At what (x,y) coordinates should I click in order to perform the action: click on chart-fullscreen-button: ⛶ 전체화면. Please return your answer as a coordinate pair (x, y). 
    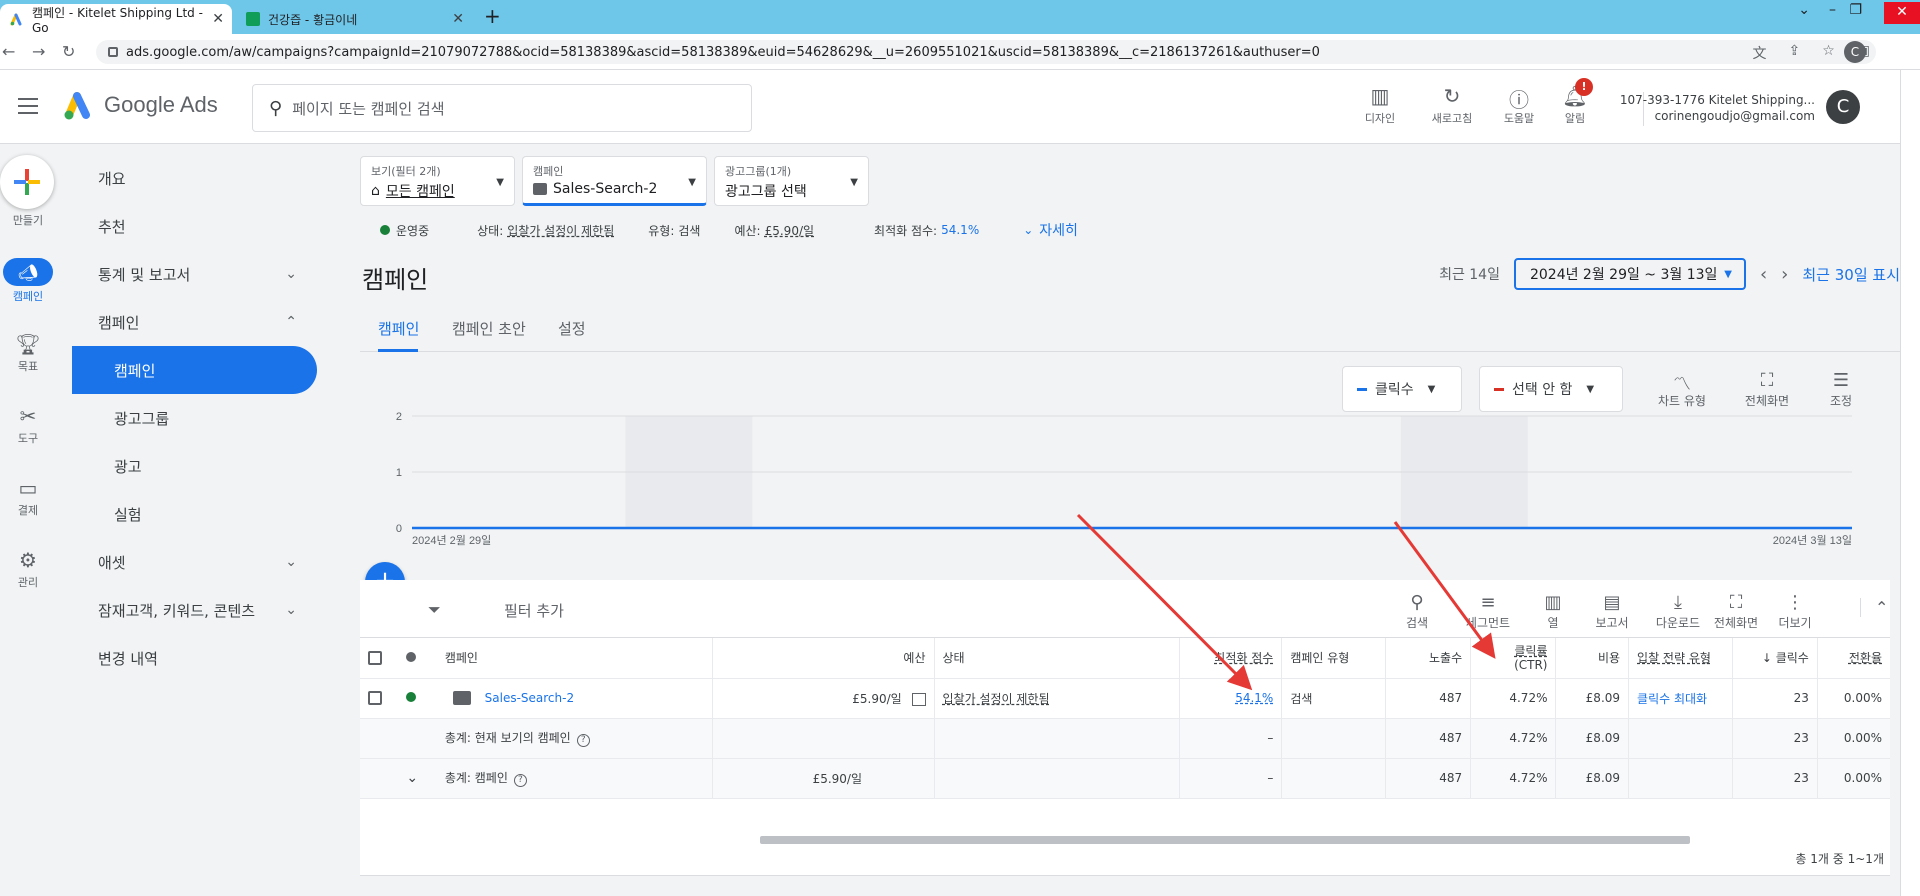
    Looking at the image, I should click on (1767, 389).